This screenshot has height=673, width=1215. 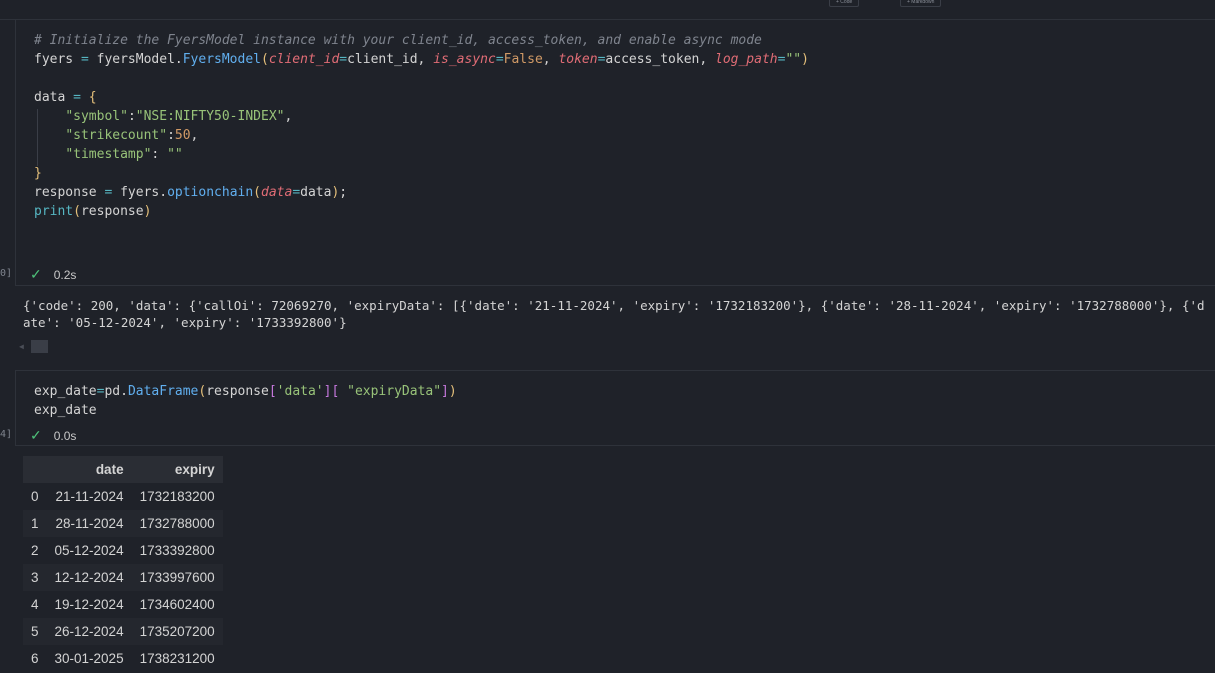 What do you see at coordinates (108, 154) in the screenshot?
I see `code-token: "timestamp"` at bounding box center [108, 154].